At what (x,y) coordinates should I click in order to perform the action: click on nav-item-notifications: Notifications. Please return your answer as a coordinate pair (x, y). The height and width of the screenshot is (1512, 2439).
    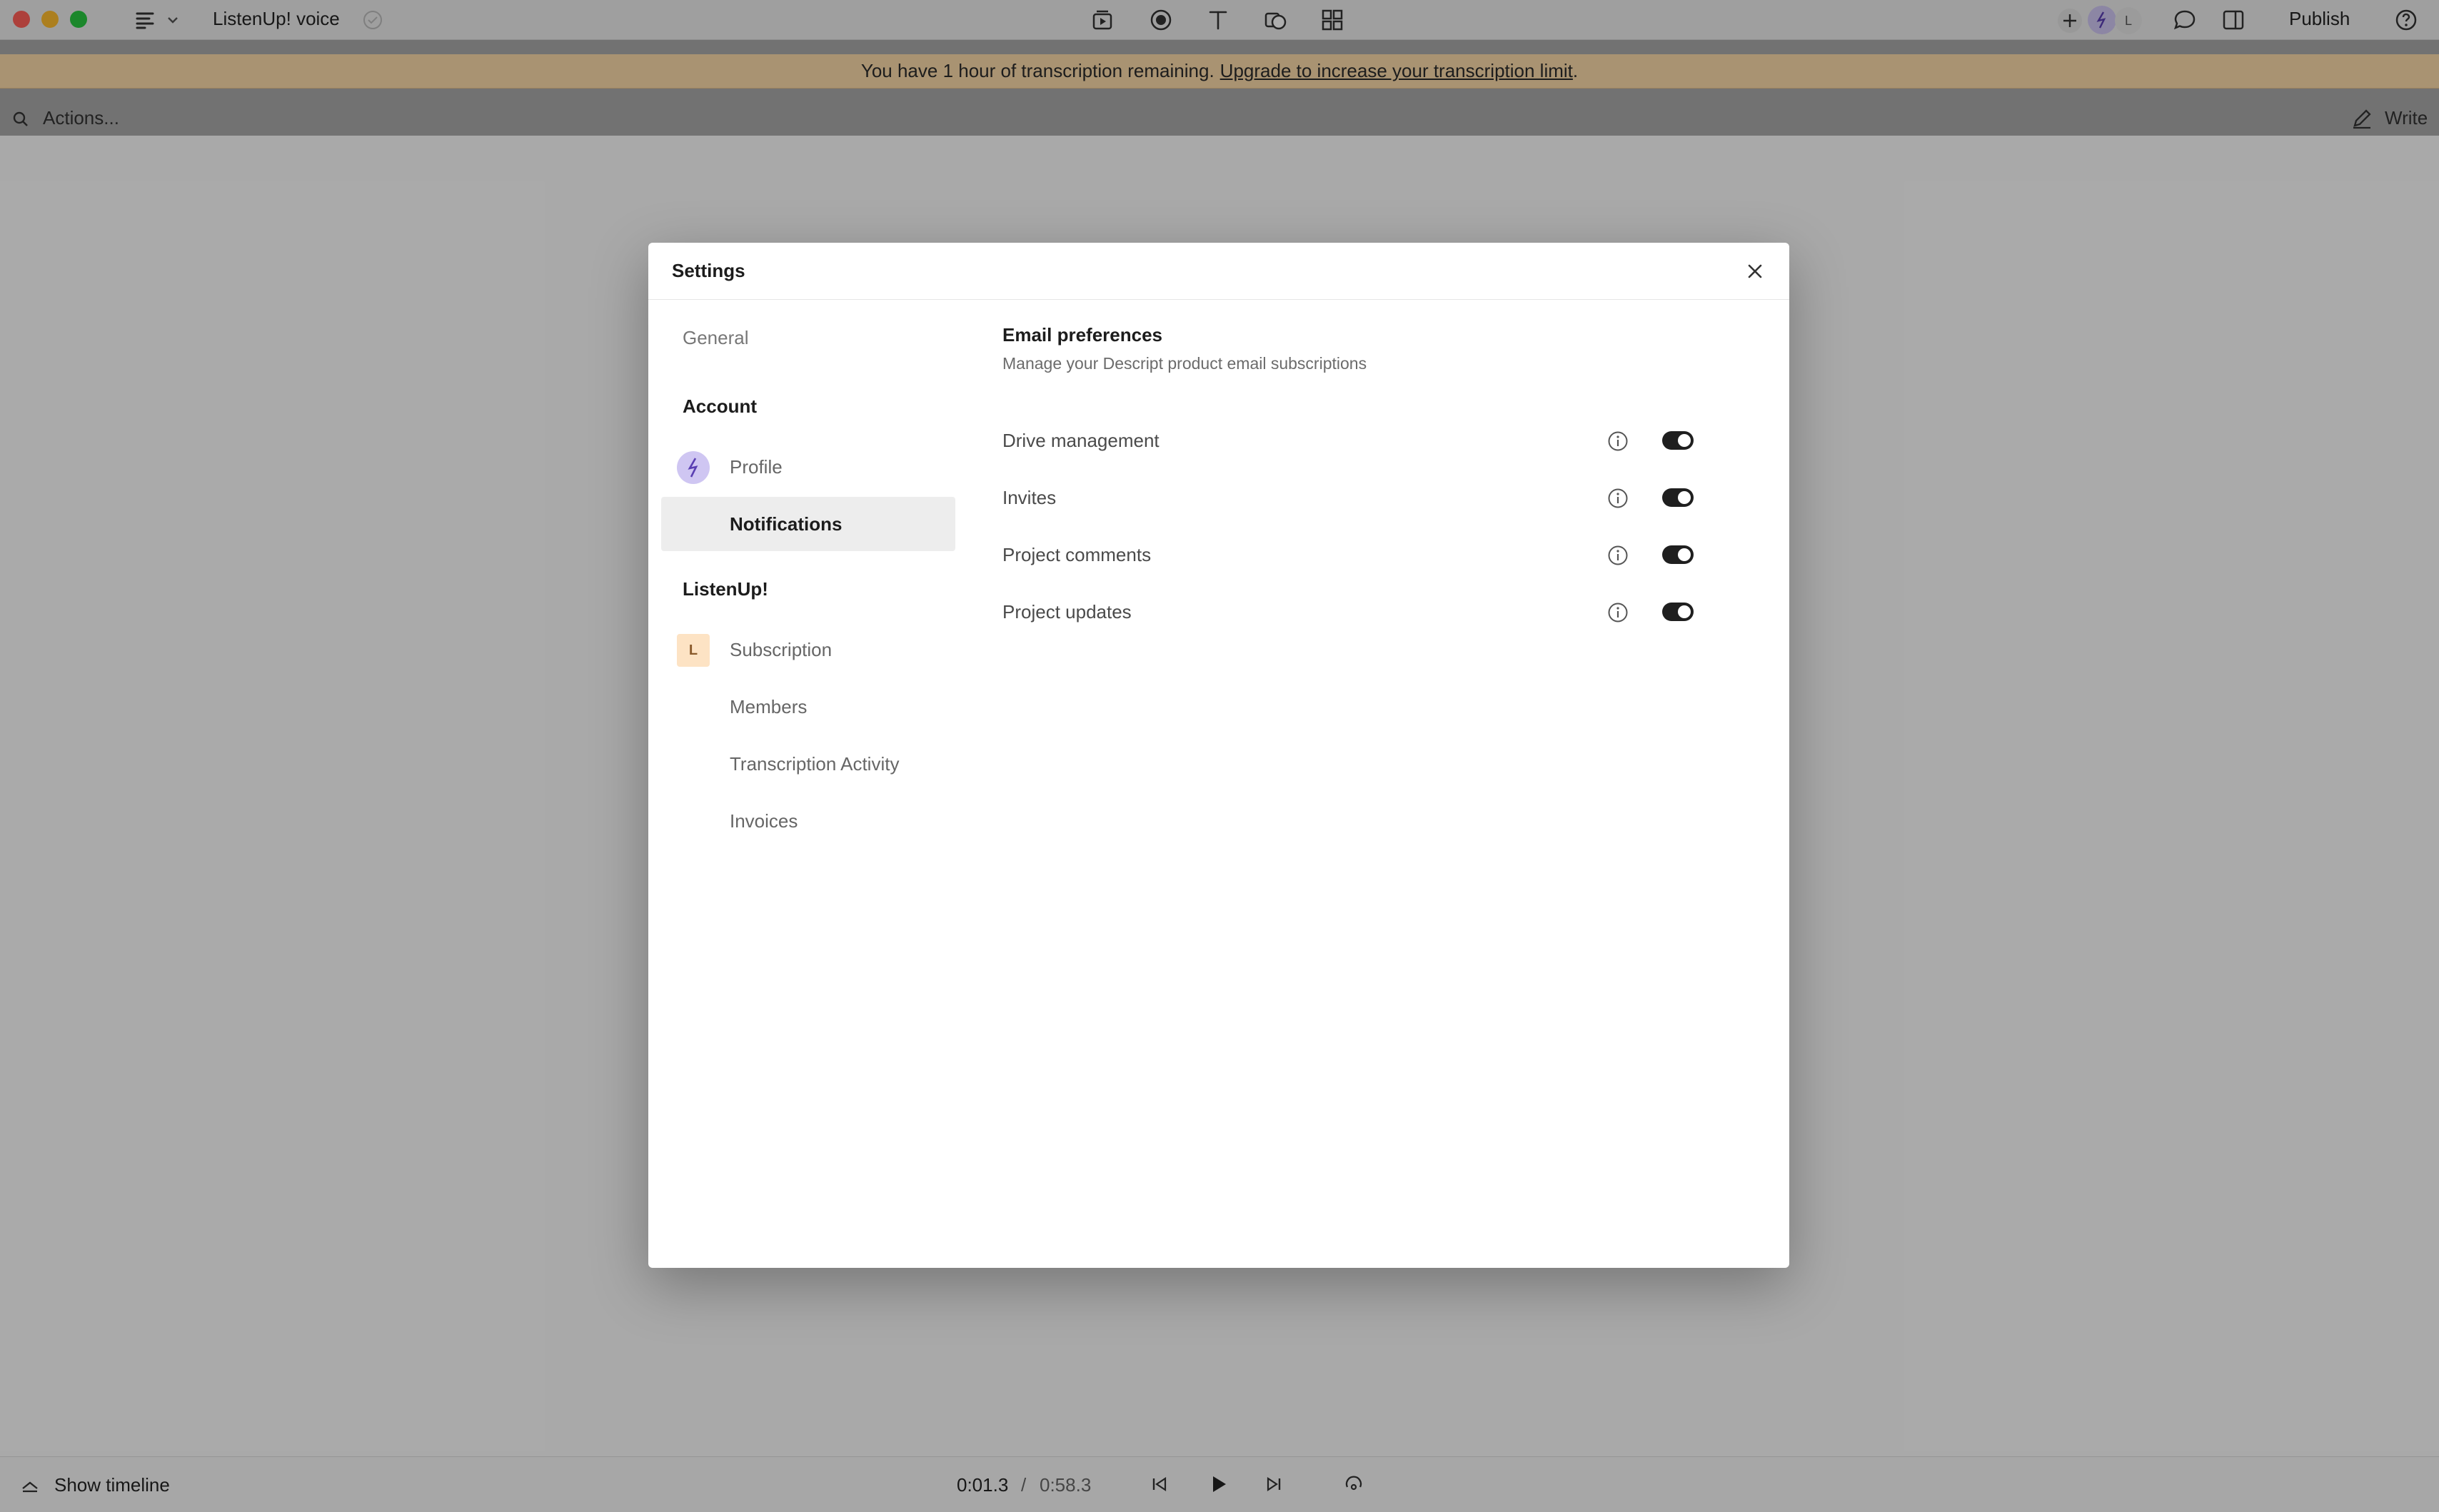
    Looking at the image, I should click on (808, 524).